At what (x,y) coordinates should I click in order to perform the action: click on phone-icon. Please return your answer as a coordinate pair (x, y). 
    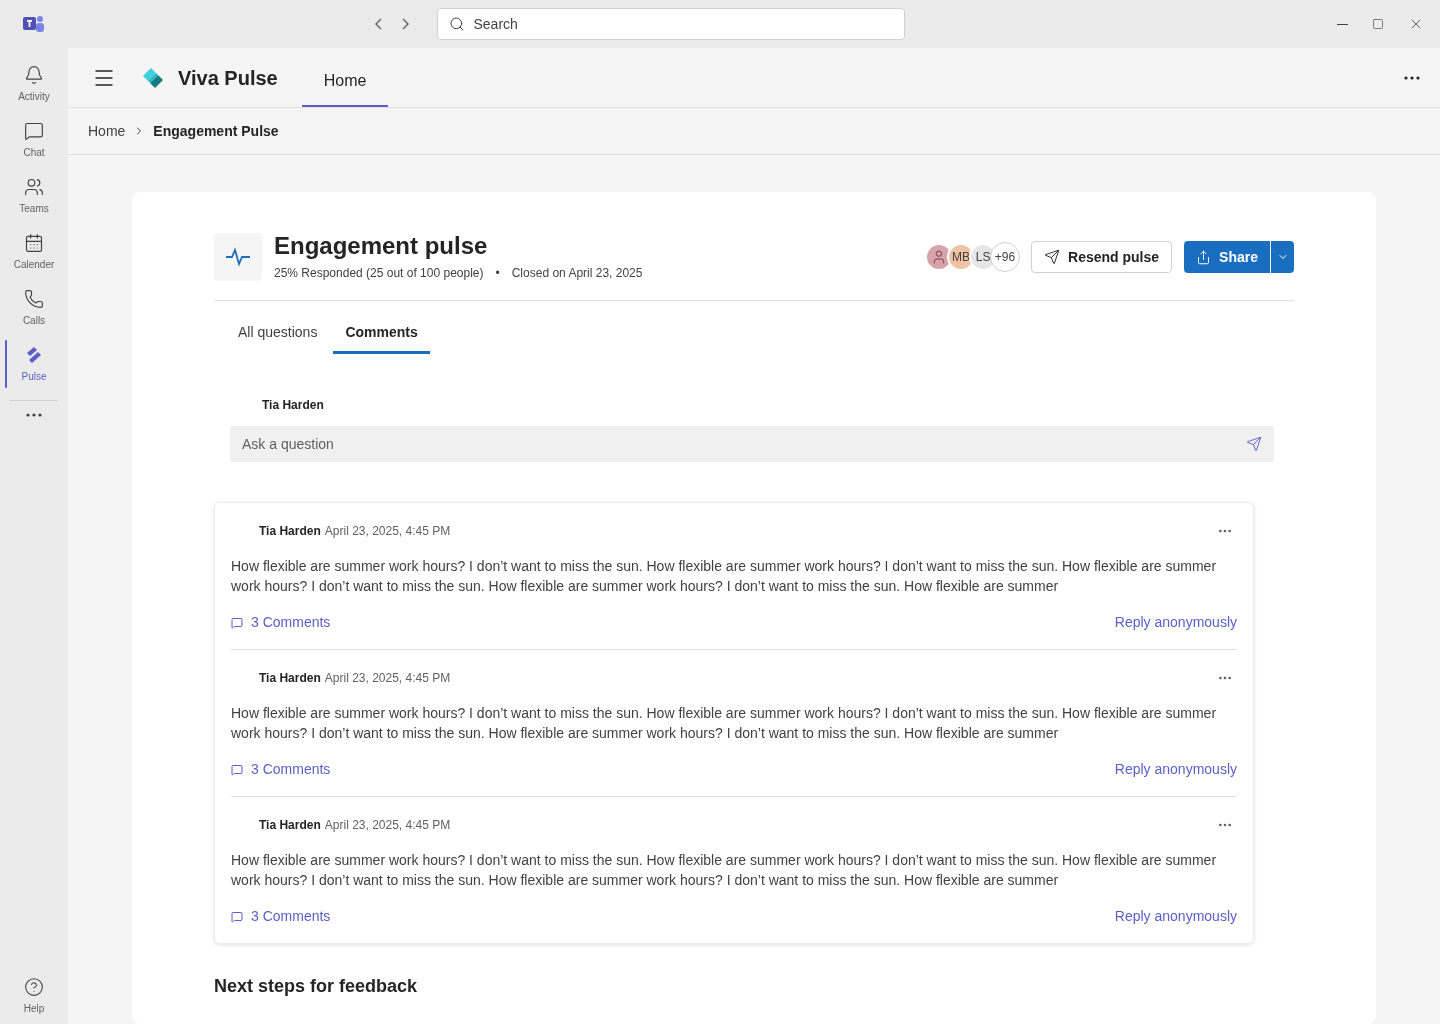
    Looking at the image, I should click on (34, 298).